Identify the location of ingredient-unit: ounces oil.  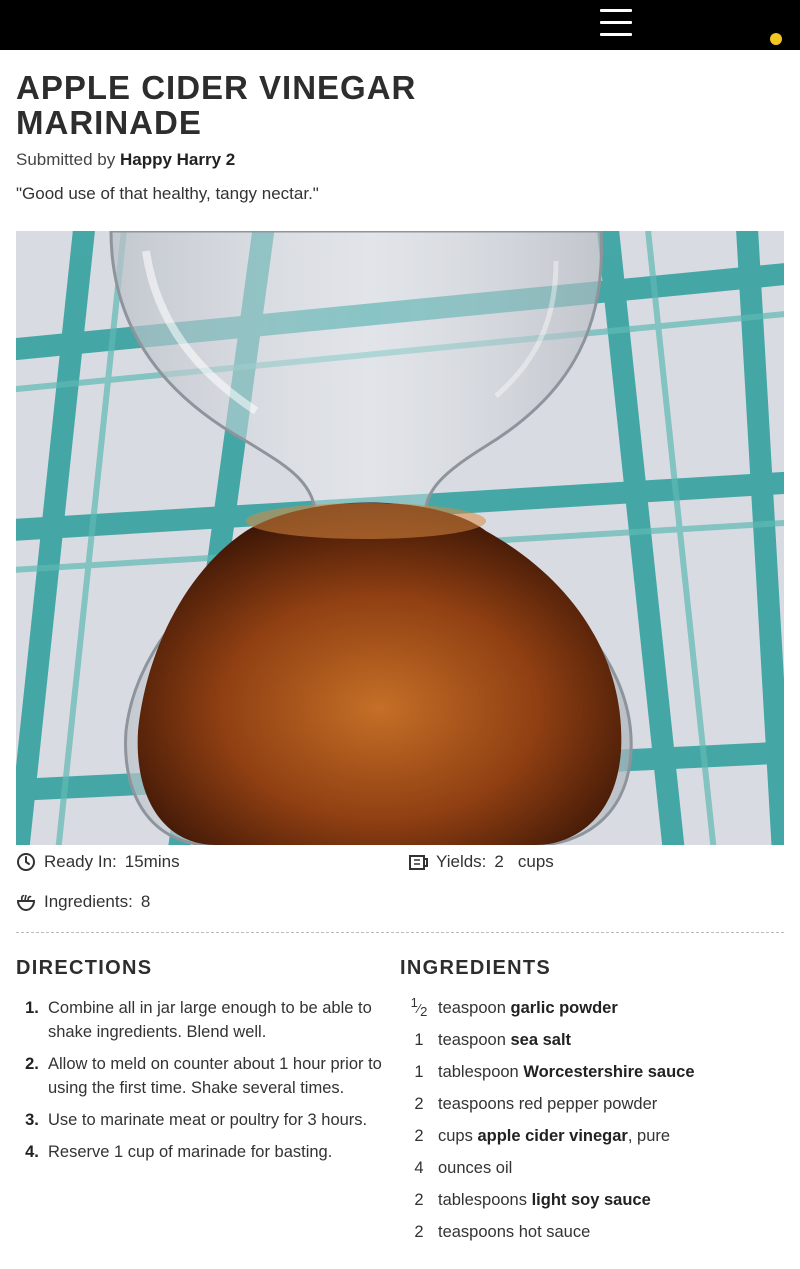
(475, 1168).